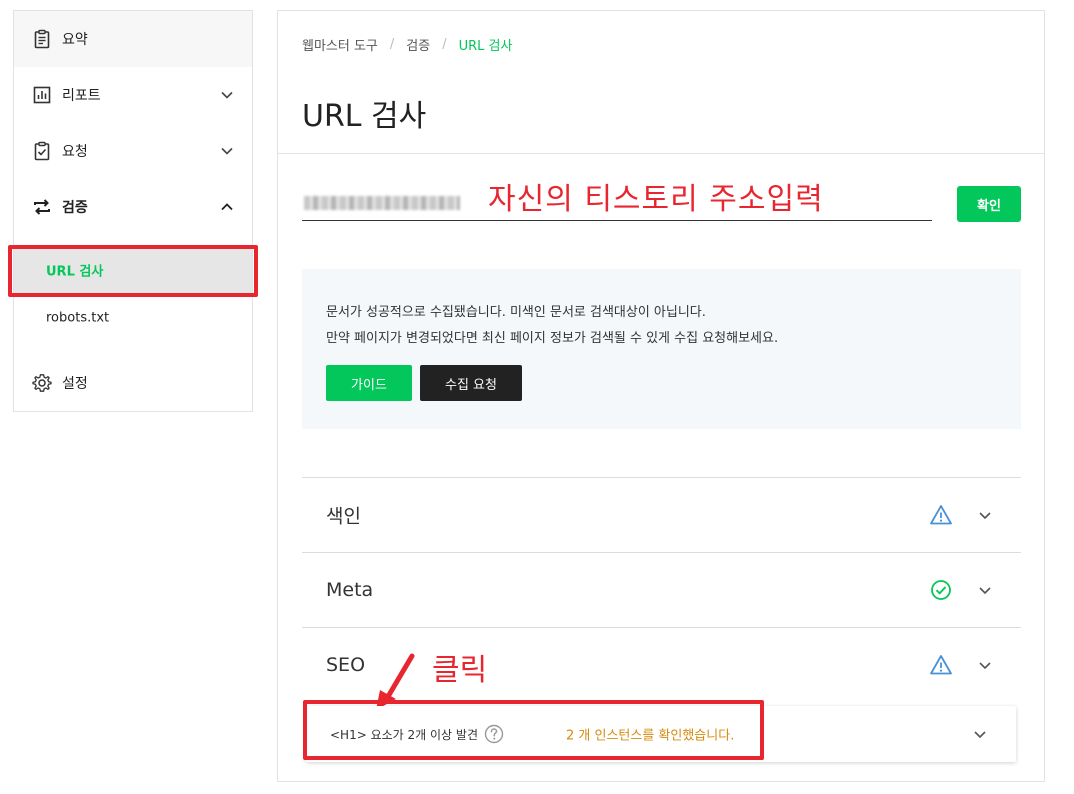 This screenshot has width=1074, height=794. Describe the element at coordinates (78, 318) in the screenshot. I see `sidebar-subitem-label: robots.txt` at that location.